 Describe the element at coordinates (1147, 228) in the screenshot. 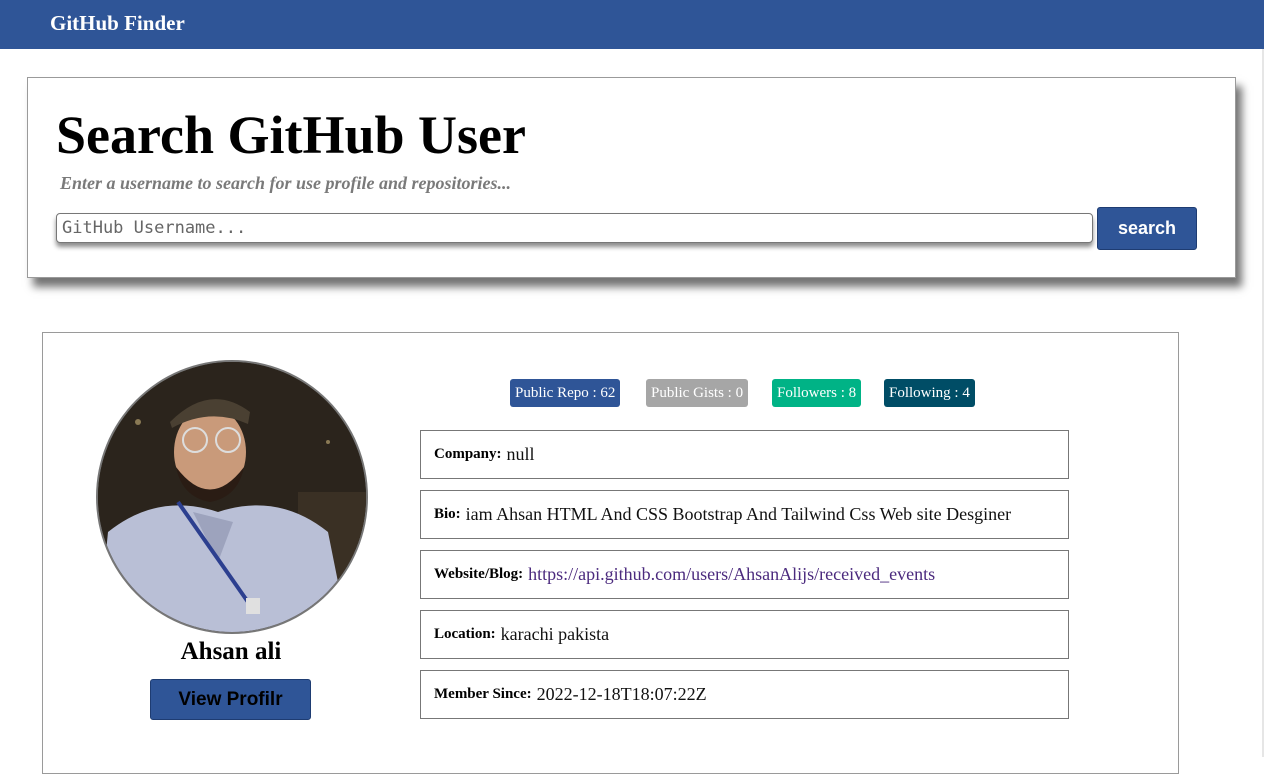

I see `search-button: search` at that location.